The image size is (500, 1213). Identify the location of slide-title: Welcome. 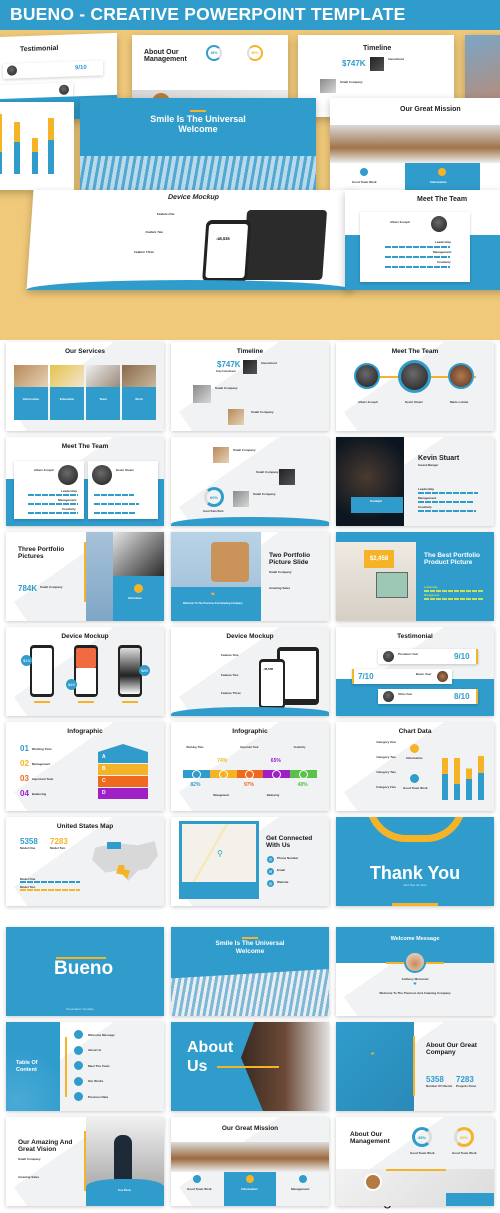
(250, 951).